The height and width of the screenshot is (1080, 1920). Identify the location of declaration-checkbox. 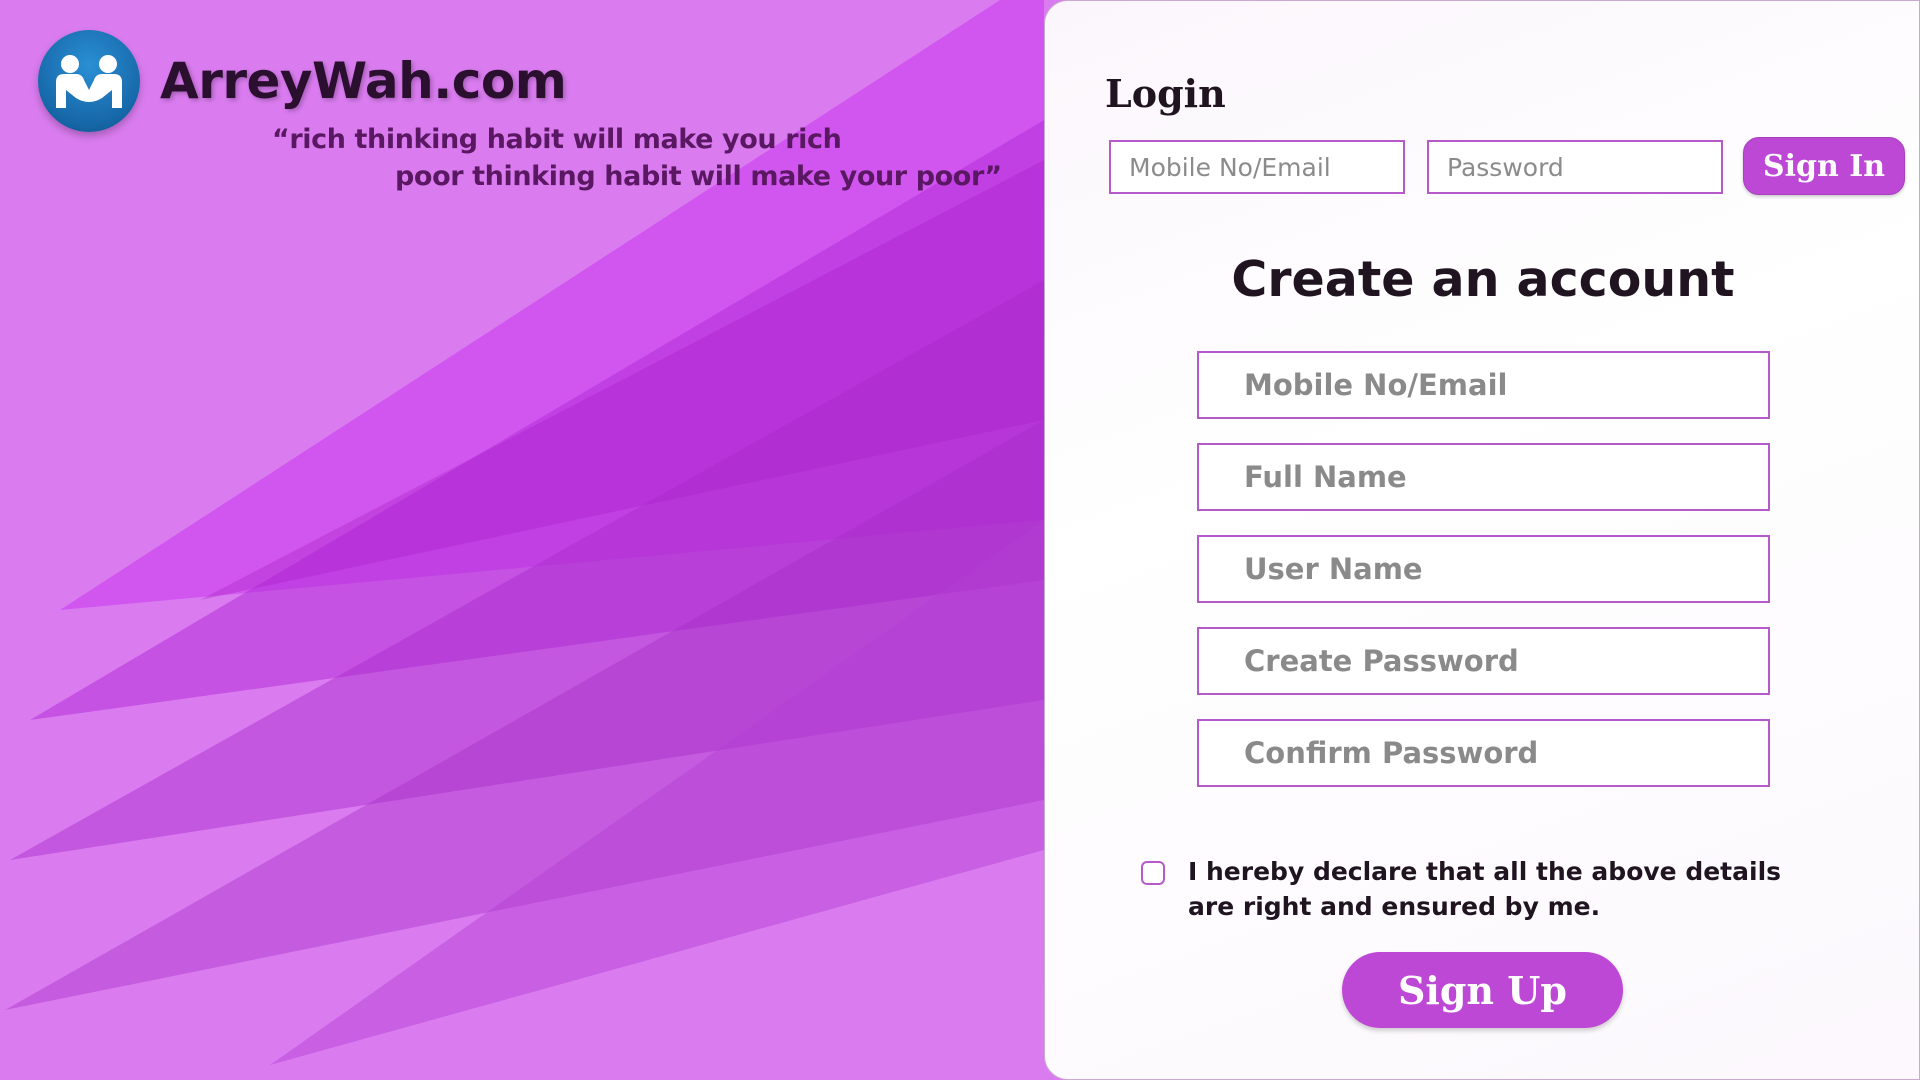
(1153, 873).